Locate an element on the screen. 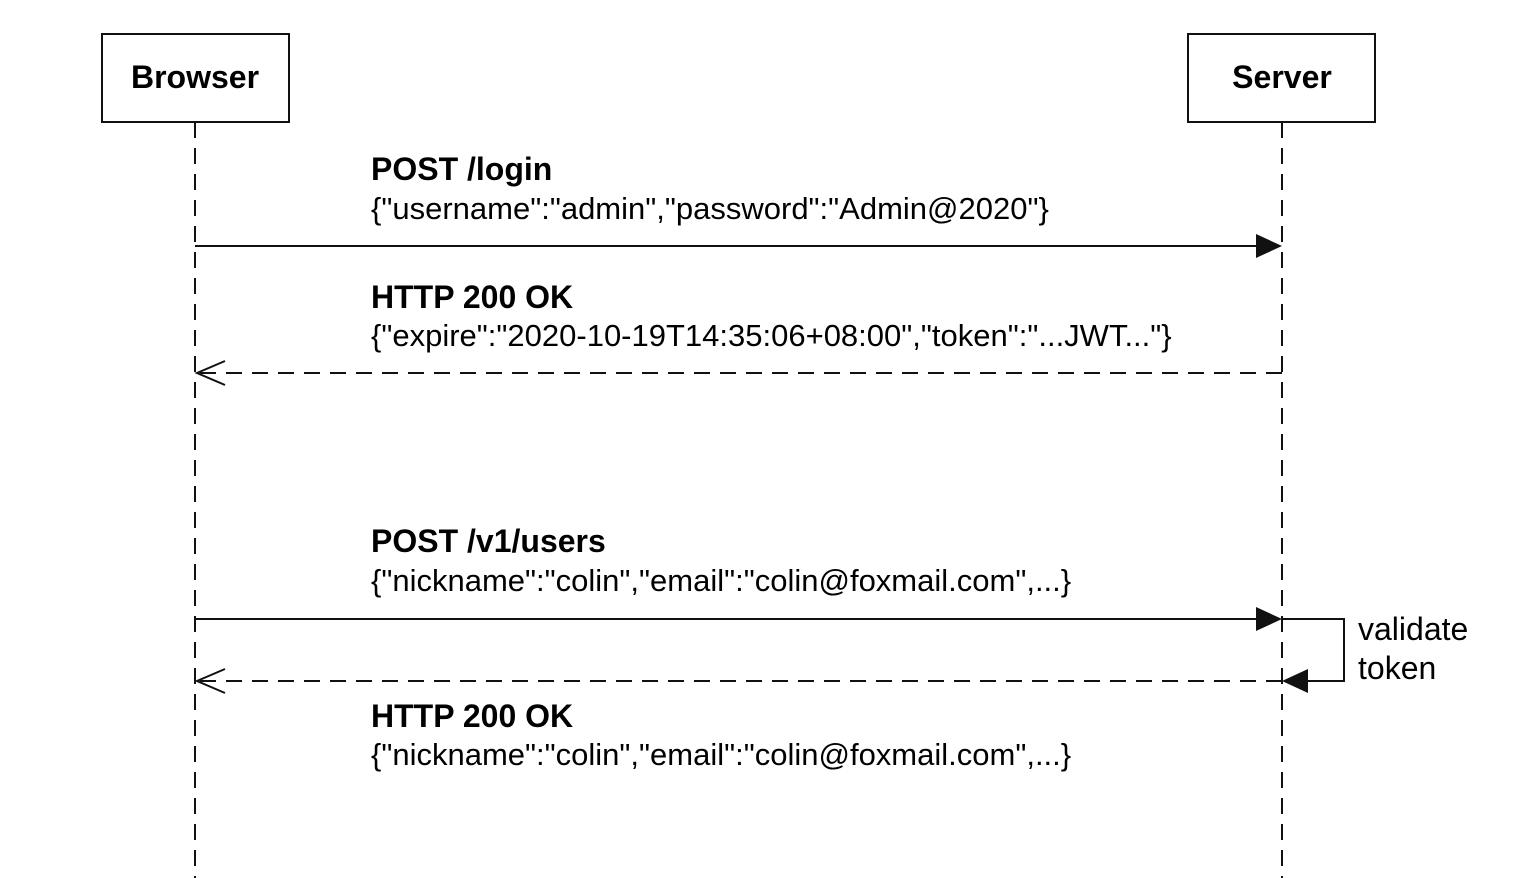 This screenshot has height=878, width=1526. message-title: POST /login is located at coordinates (461, 169).